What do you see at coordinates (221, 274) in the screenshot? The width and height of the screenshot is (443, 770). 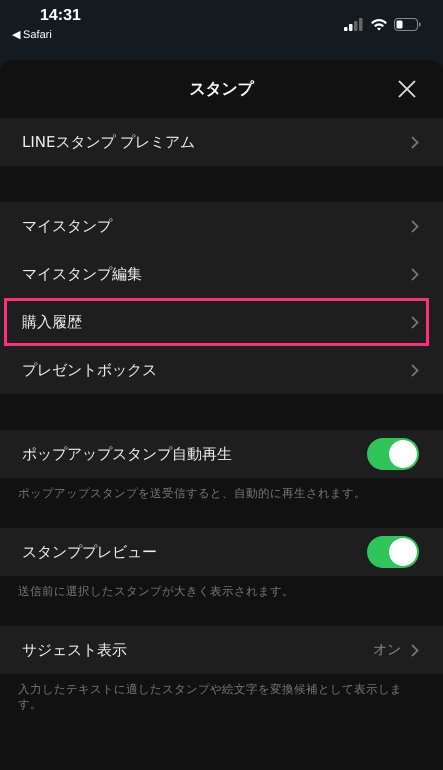 I see `settings-row: マイスタンプ編集` at bounding box center [221, 274].